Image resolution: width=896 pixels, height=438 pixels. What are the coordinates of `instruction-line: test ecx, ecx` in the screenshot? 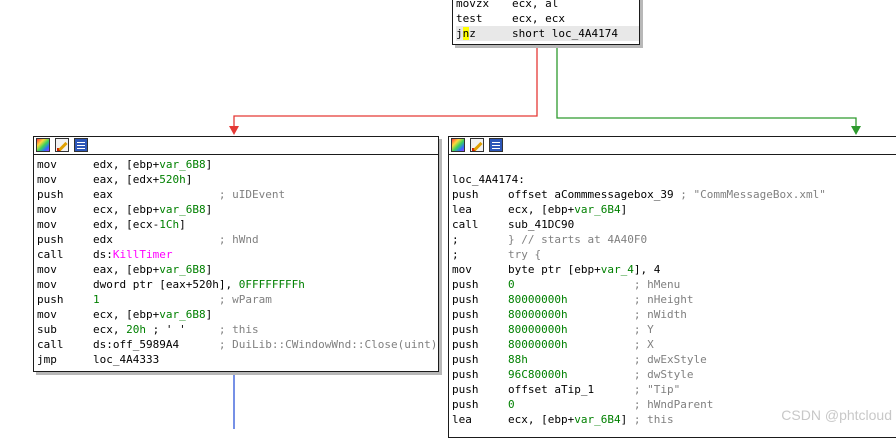 It's located at (547, 18).